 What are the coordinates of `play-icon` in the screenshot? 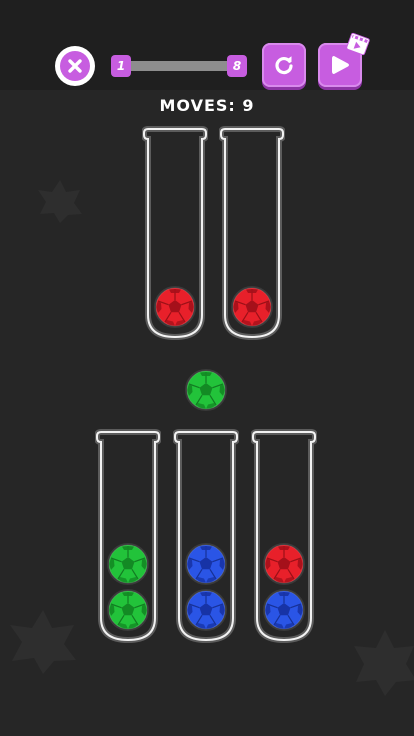 It's located at (340, 65).